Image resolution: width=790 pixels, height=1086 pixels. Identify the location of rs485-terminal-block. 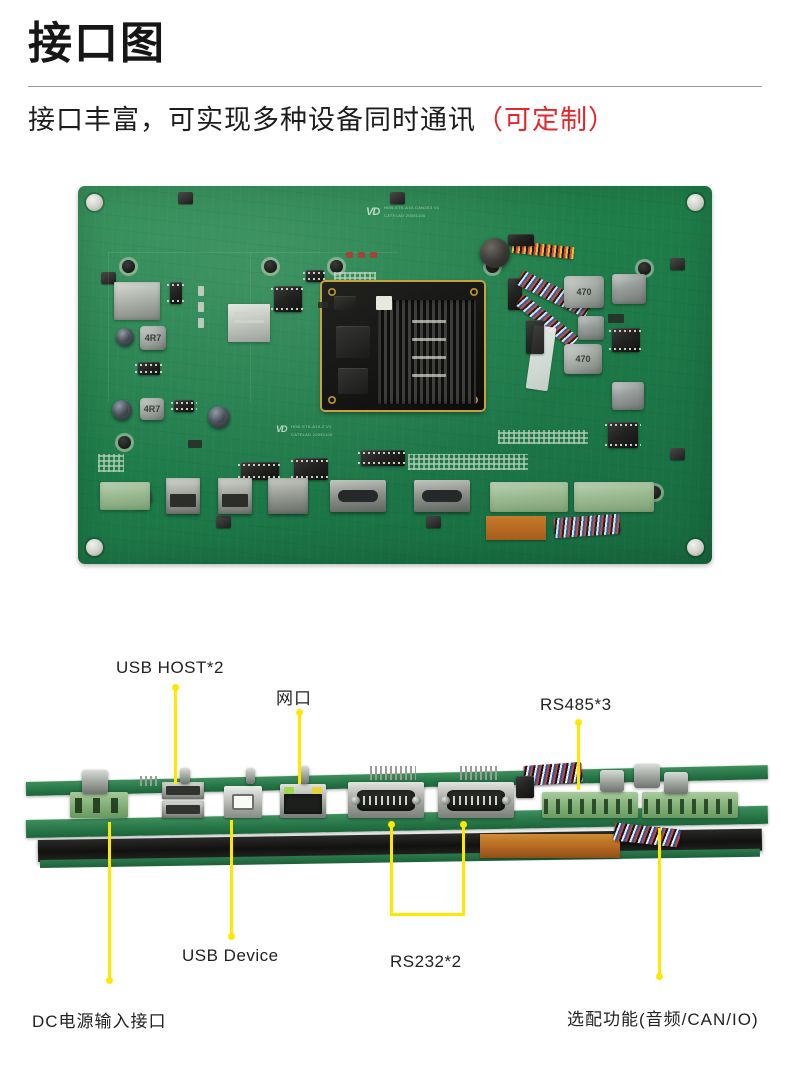
(590, 805).